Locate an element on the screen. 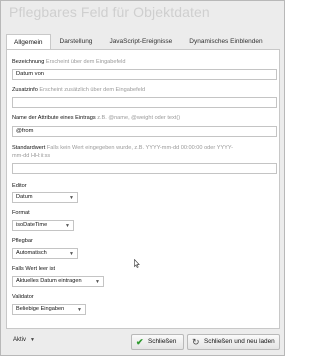 The image size is (320, 357). tab-javascript-ereignisse: JavaScript-Ereignisse is located at coordinates (140, 41).